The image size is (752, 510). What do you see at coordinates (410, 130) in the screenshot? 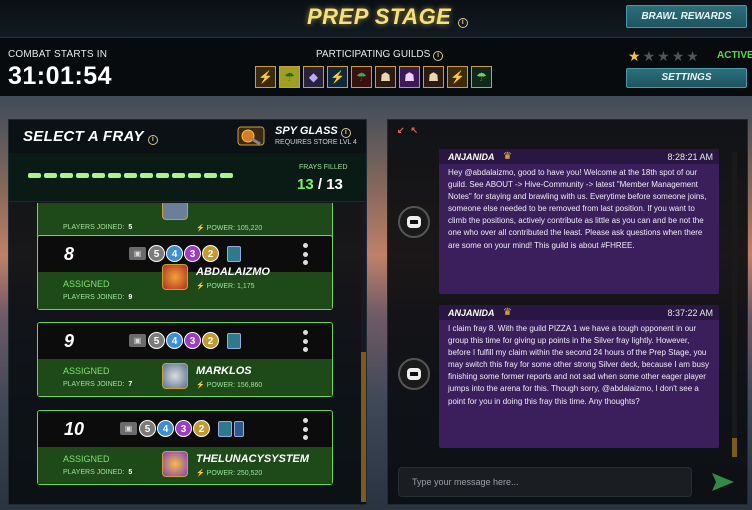
I see `collapse-icon: ↙↖` at bounding box center [410, 130].